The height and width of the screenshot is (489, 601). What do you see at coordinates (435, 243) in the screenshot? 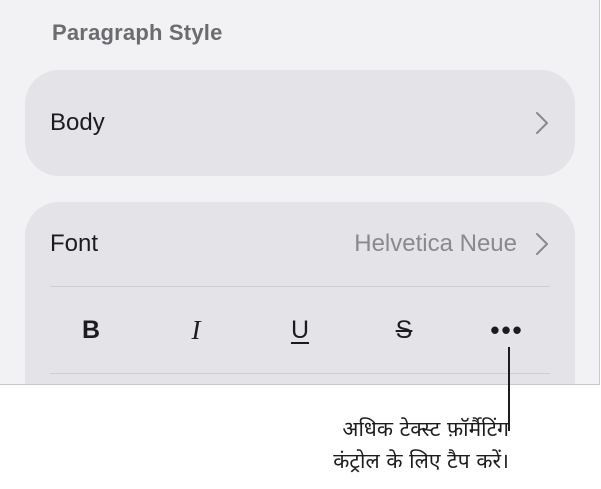
I see `font-value: Helvetica Neue` at bounding box center [435, 243].